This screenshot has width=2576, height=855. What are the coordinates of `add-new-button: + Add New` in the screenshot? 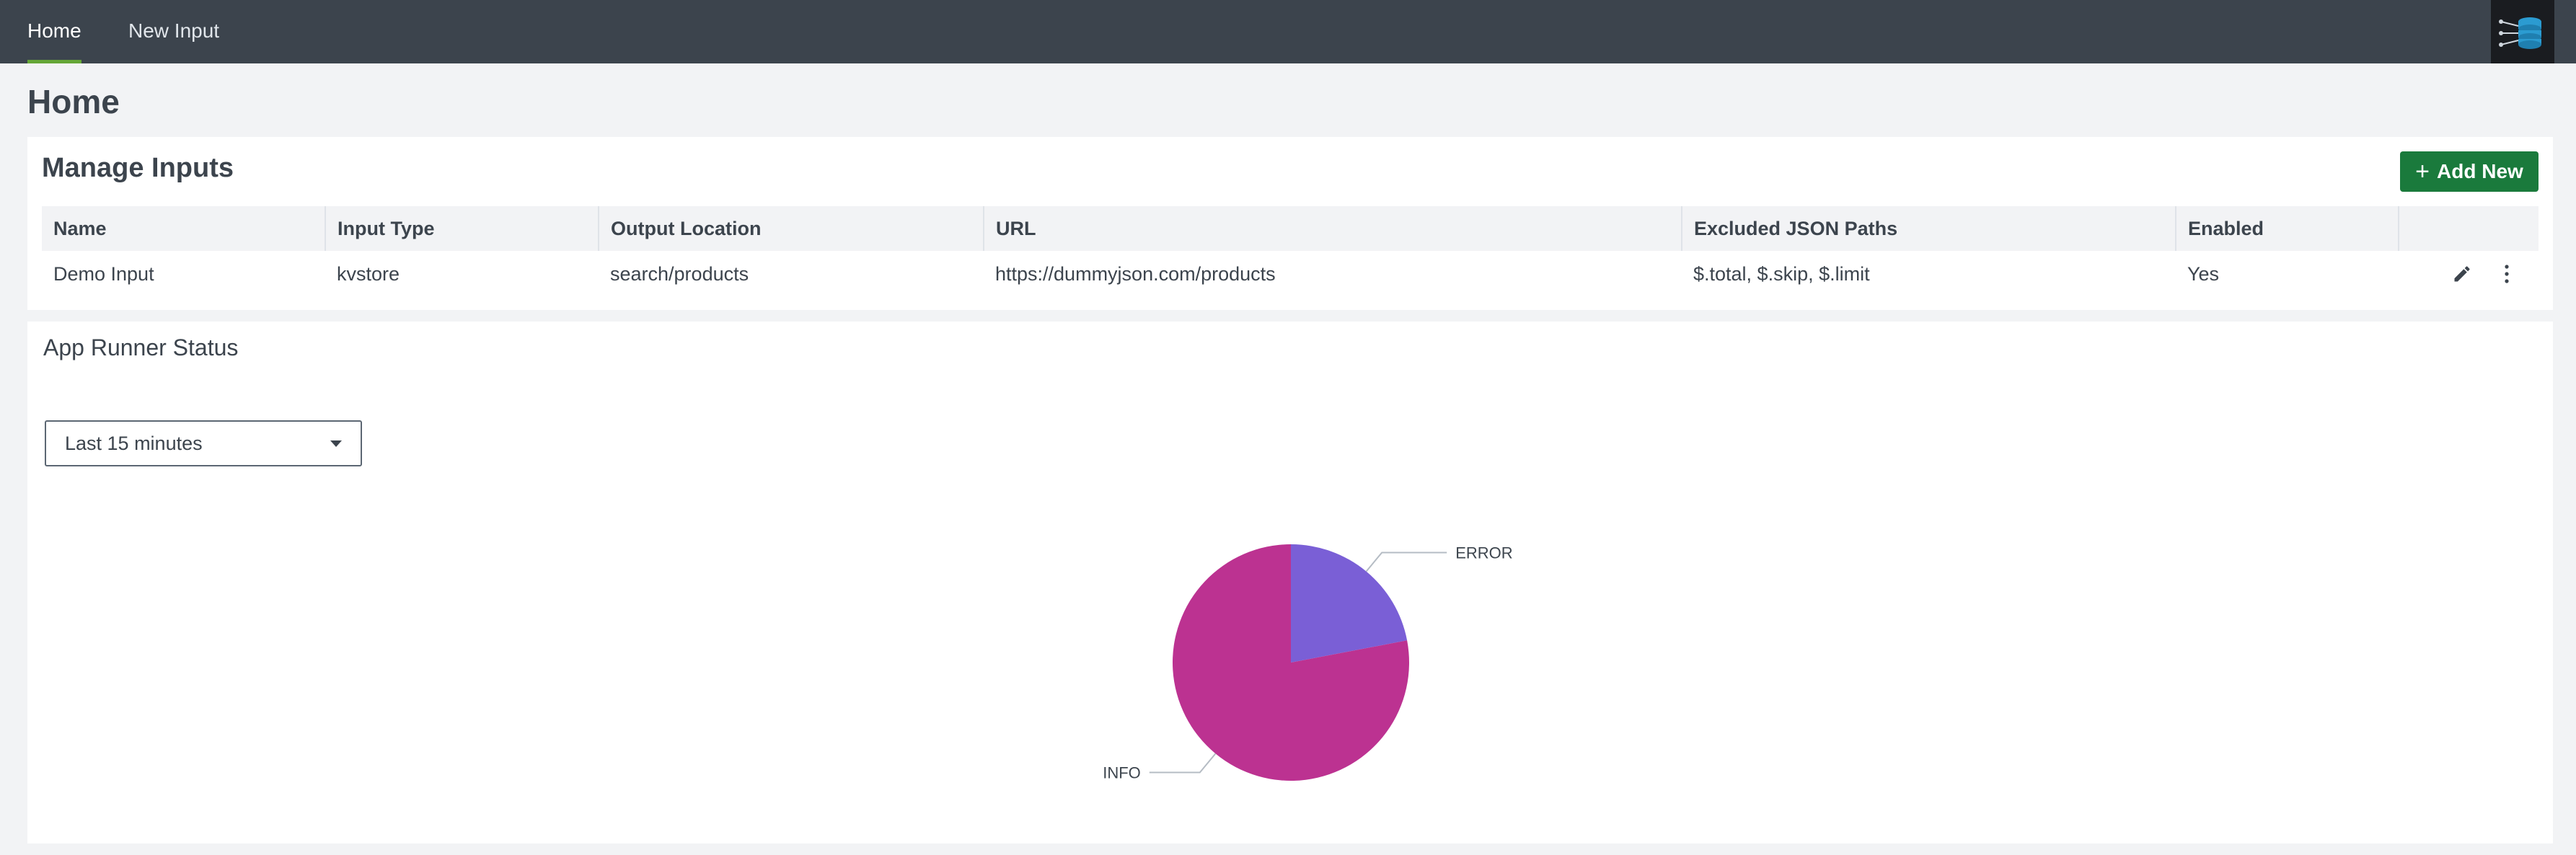 It's located at (2469, 171).